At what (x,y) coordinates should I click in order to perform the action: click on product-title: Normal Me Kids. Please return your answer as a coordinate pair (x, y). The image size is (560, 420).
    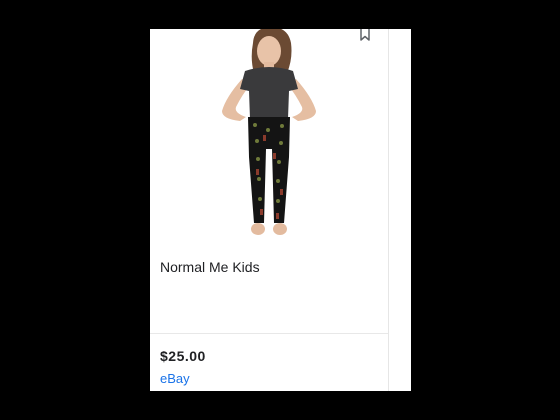
    Looking at the image, I should click on (210, 267).